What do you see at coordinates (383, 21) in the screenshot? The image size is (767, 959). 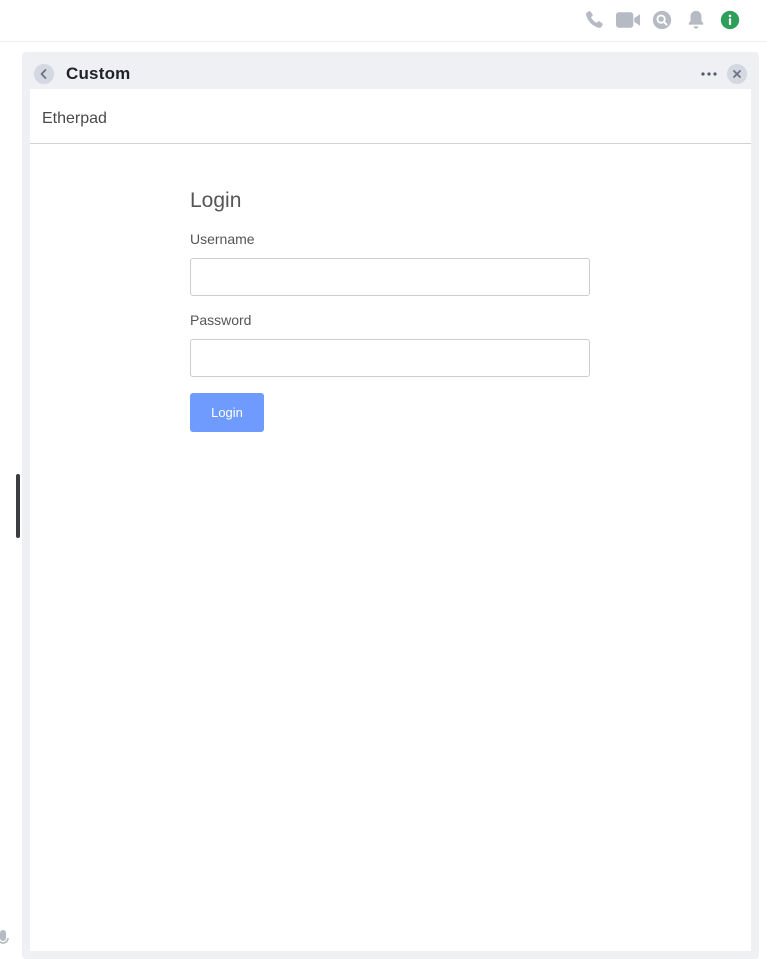 I see `top-toolbar` at bounding box center [383, 21].